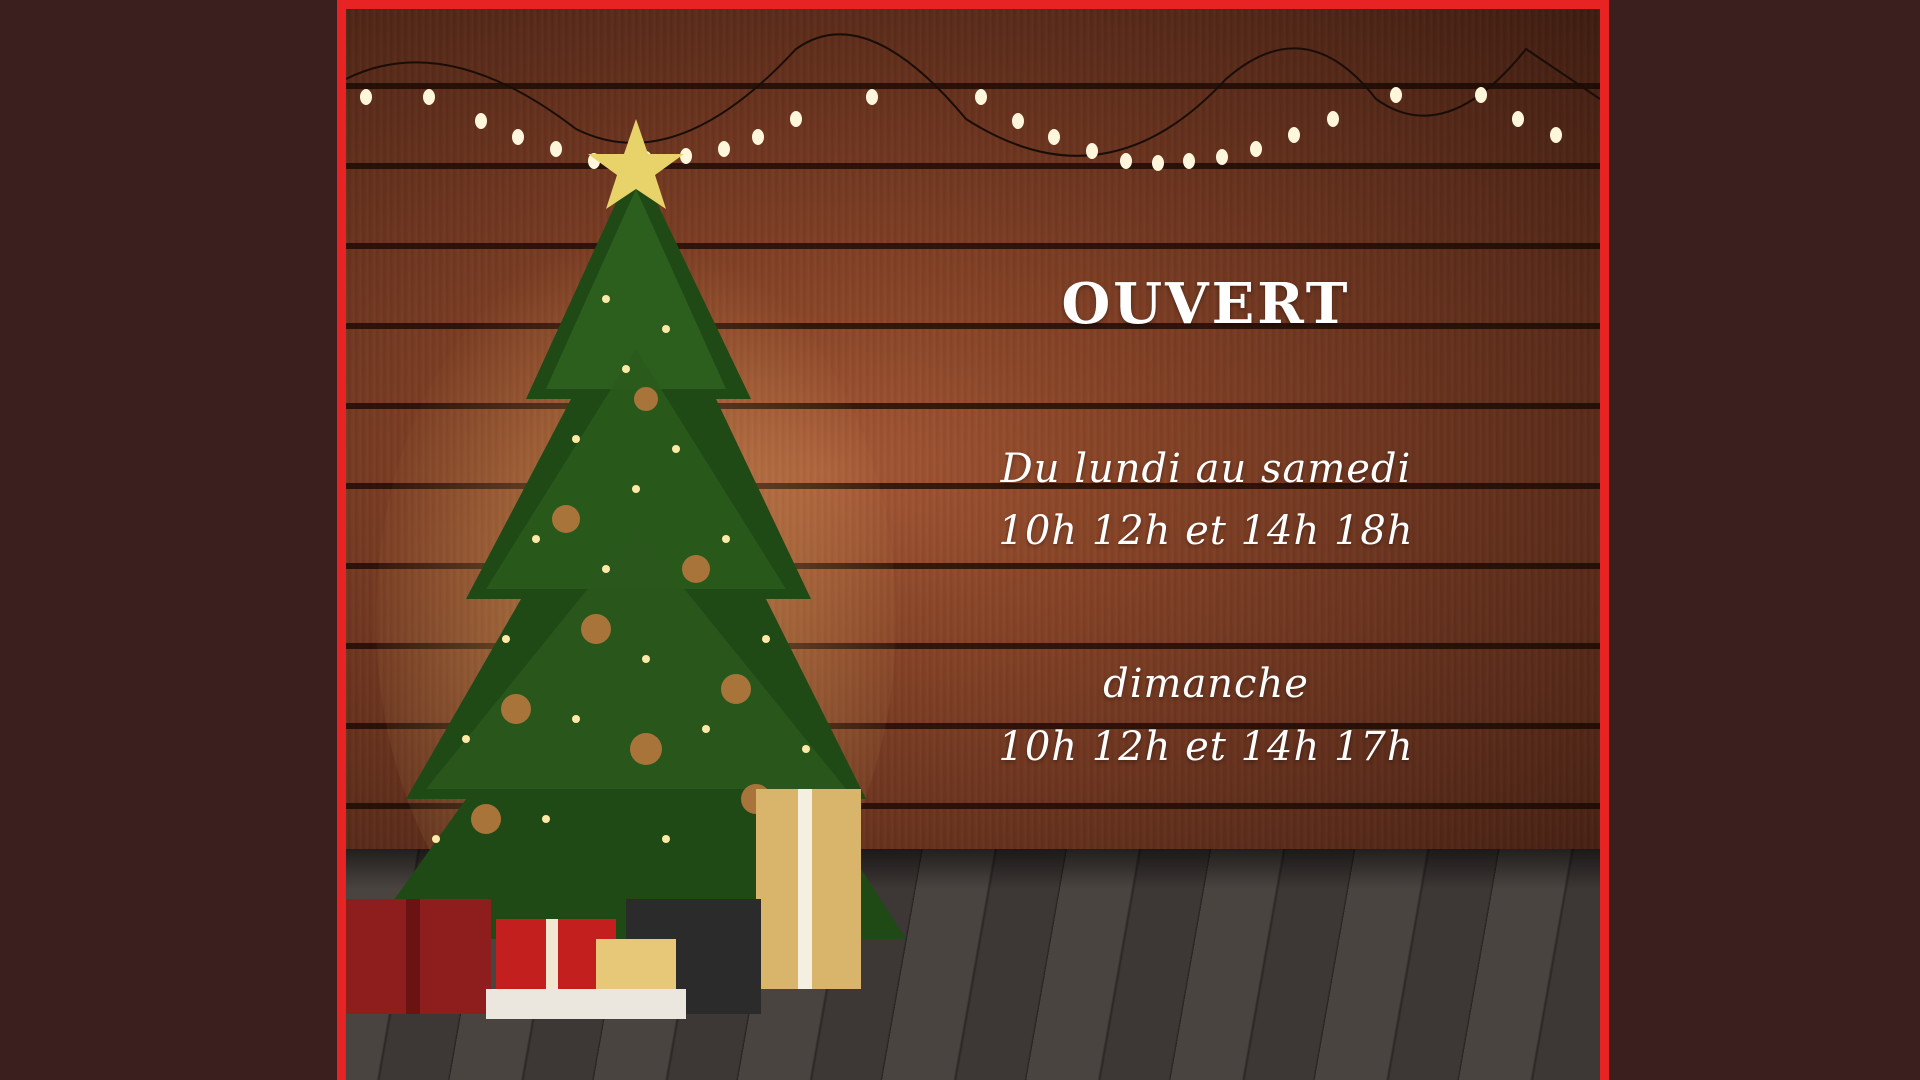 This screenshot has width=1920, height=1080. Describe the element at coordinates (1206, 304) in the screenshot. I see `title: OUVERT` at that location.